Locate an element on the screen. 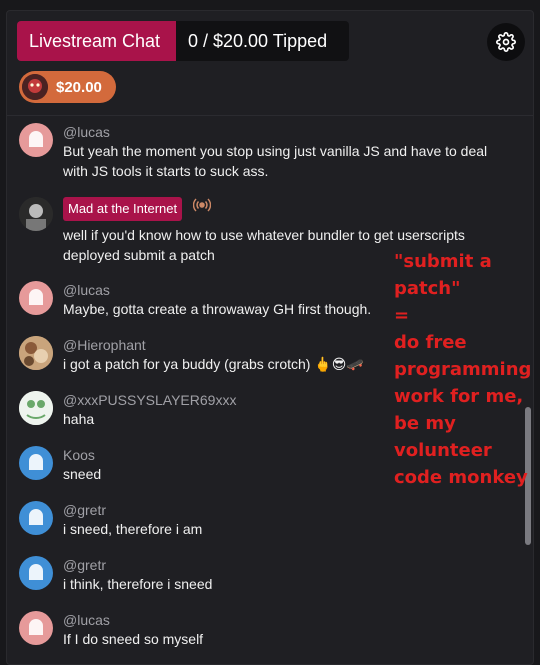  username: Koos is located at coordinates (228, 455).